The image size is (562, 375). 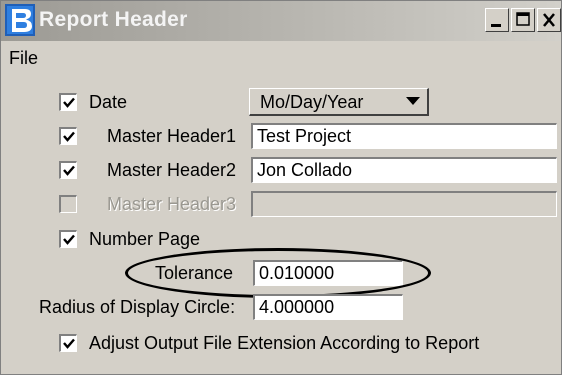 I want to click on master-header2-label: Master Header2, so click(x=172, y=170).